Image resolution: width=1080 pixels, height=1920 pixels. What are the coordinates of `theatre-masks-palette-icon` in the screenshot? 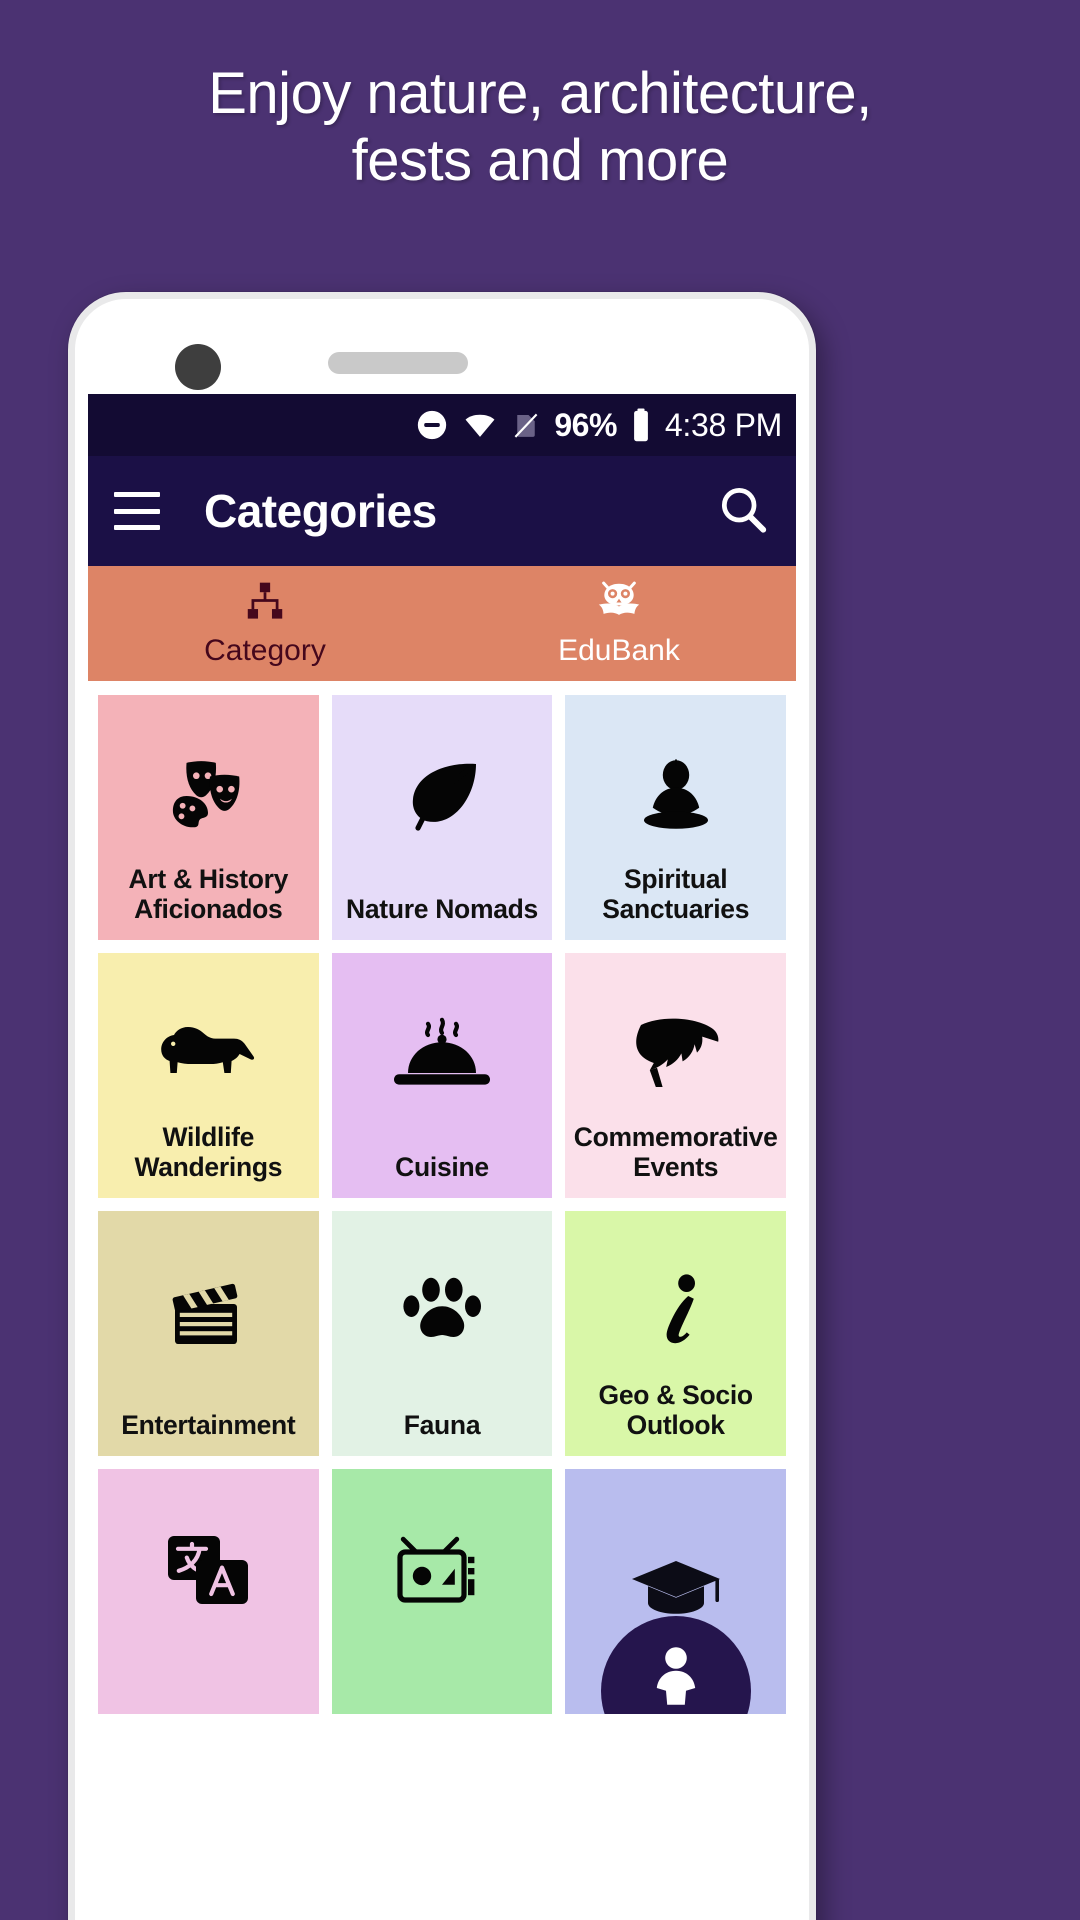 It's located at (208, 796).